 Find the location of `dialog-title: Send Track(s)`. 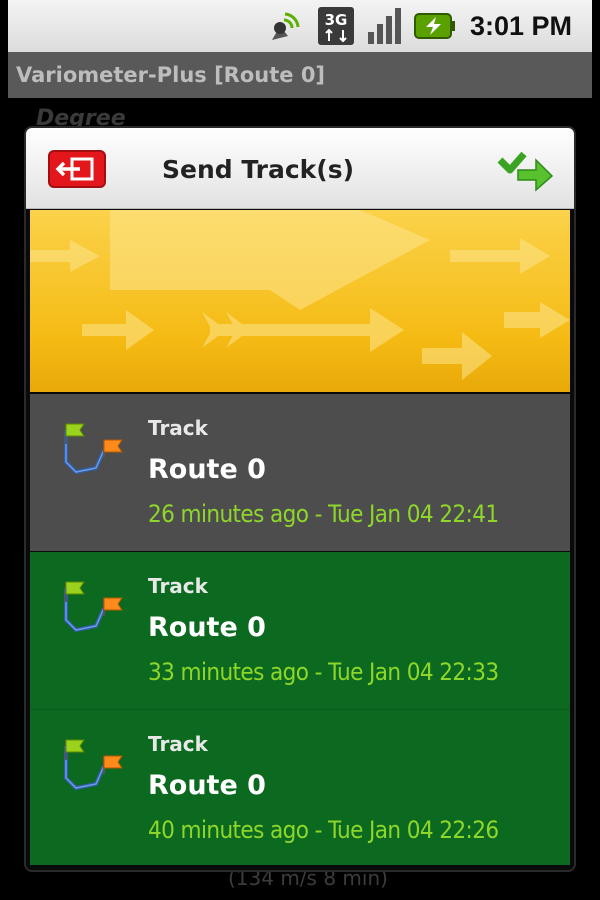

dialog-title: Send Track(s) is located at coordinates (258, 169).